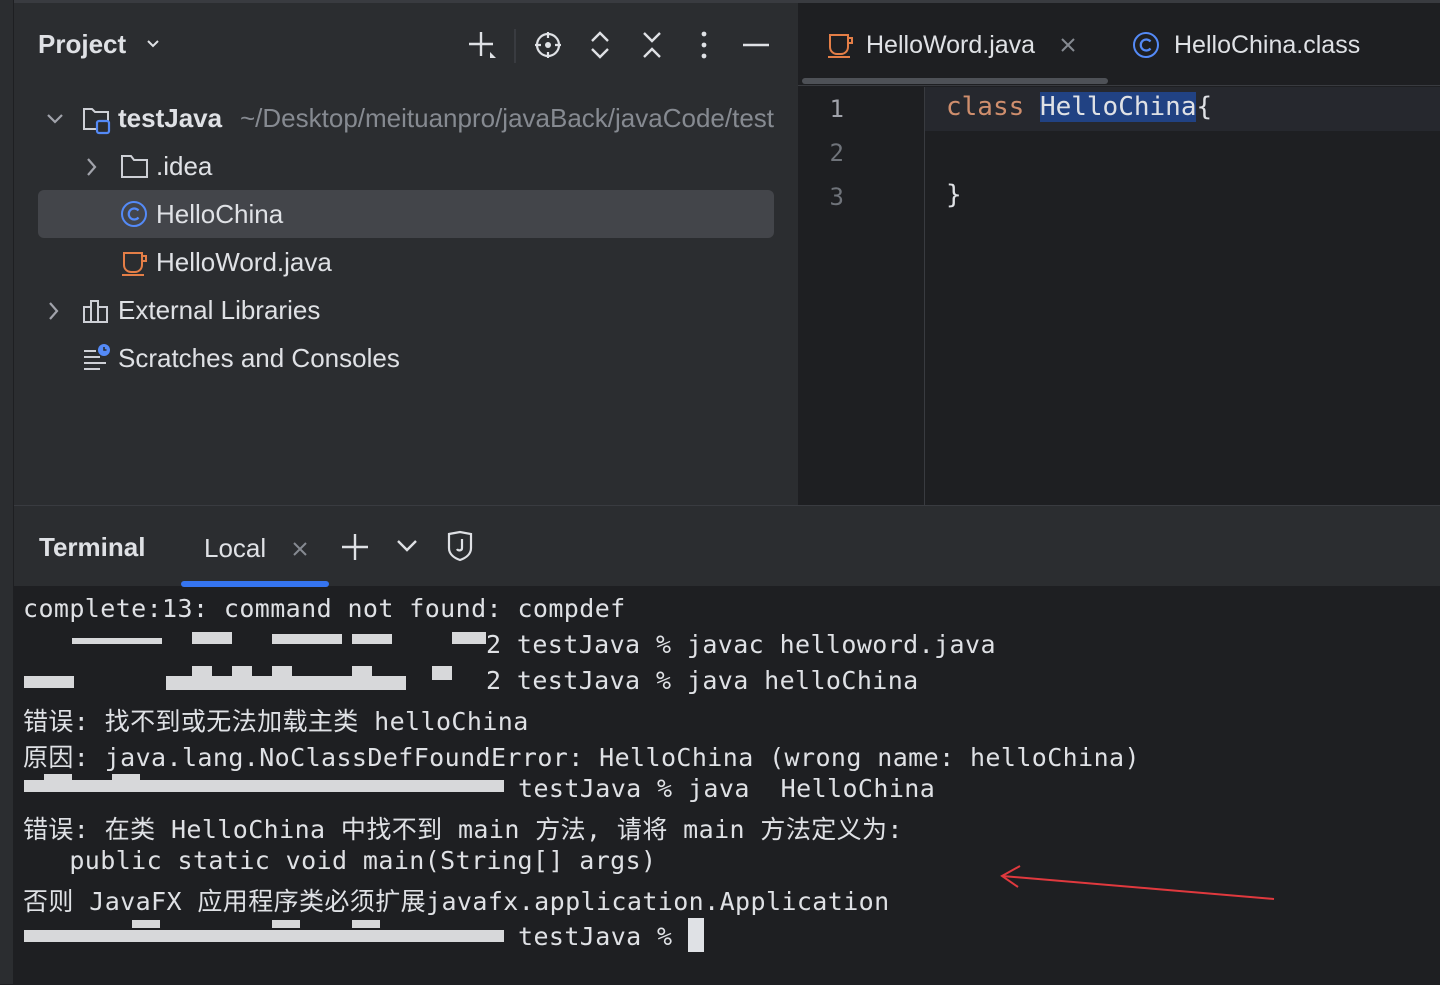 The image size is (1440, 985). What do you see at coordinates (406, 359) in the screenshot?
I see `tree-item-scratches: Scratches and Consoles` at bounding box center [406, 359].